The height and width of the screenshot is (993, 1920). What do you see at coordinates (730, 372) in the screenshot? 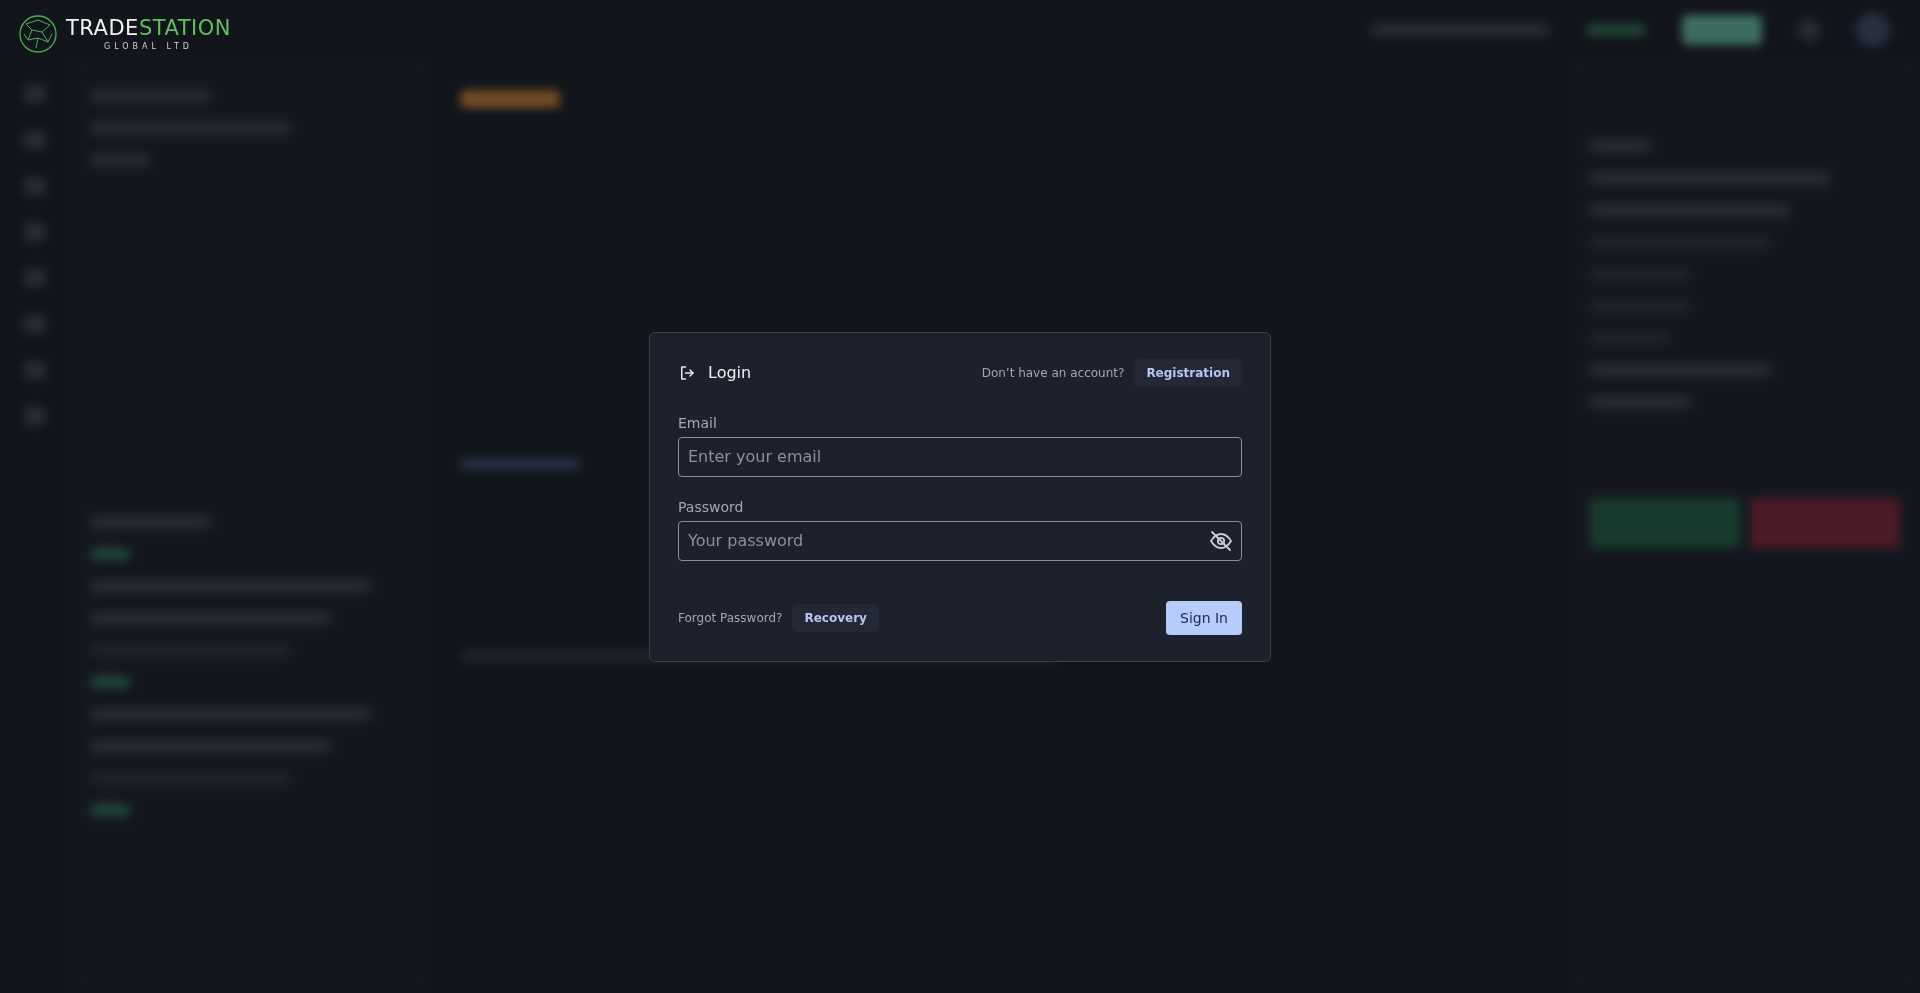
I see `dialog-title: Login` at bounding box center [730, 372].